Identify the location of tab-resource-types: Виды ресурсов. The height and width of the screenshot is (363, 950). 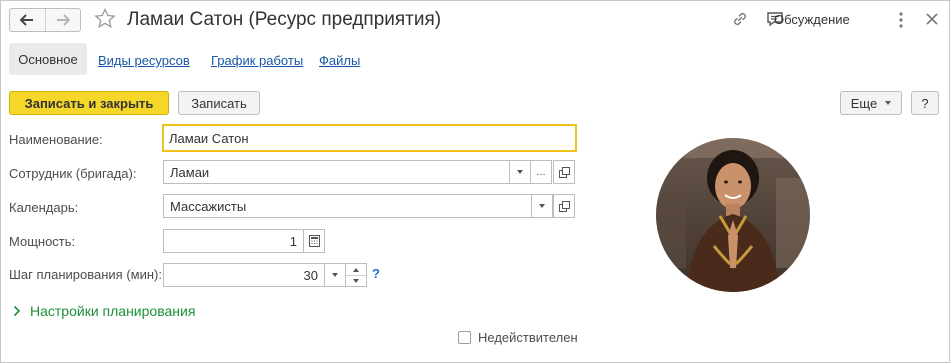
(144, 60).